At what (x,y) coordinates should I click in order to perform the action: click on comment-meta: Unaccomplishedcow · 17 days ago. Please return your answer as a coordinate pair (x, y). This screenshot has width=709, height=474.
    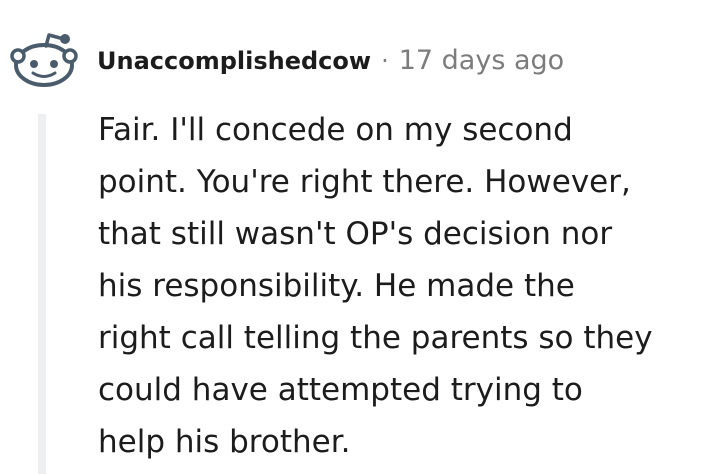
    Looking at the image, I should click on (330, 61).